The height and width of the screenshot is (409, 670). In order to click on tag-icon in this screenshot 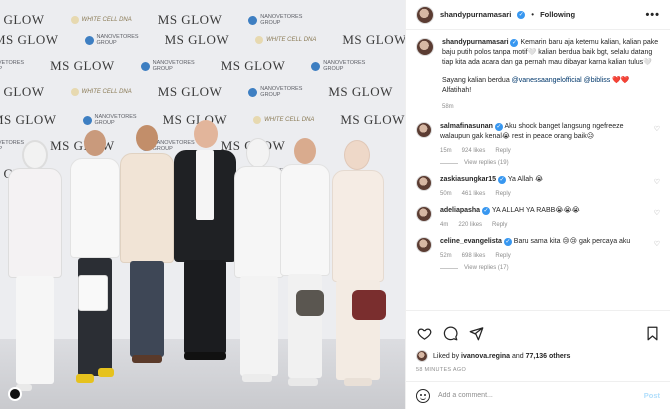, I will do `click(15, 394)`.